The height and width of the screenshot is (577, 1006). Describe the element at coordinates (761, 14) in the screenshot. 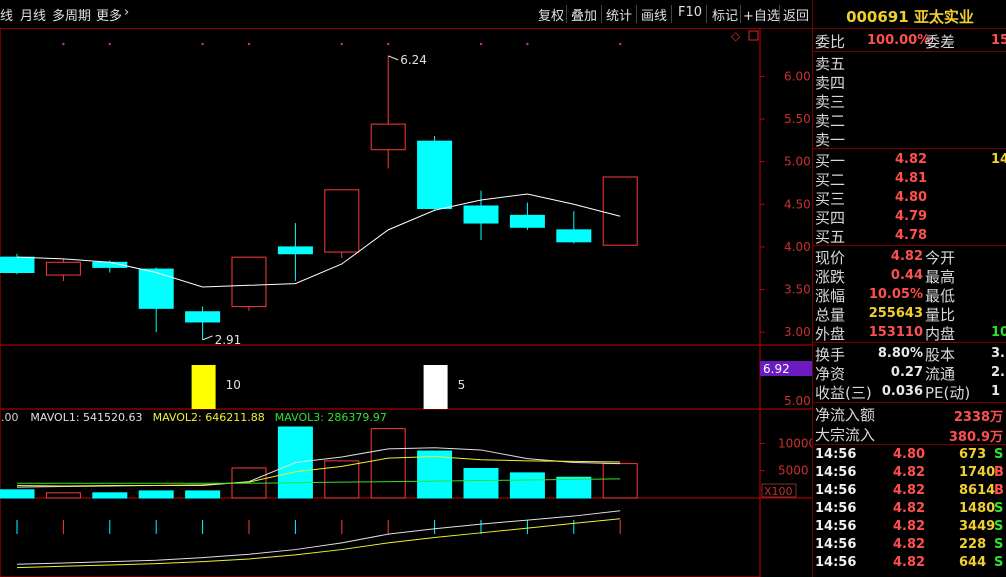

I see `add-watchlist-button: +自选` at that location.